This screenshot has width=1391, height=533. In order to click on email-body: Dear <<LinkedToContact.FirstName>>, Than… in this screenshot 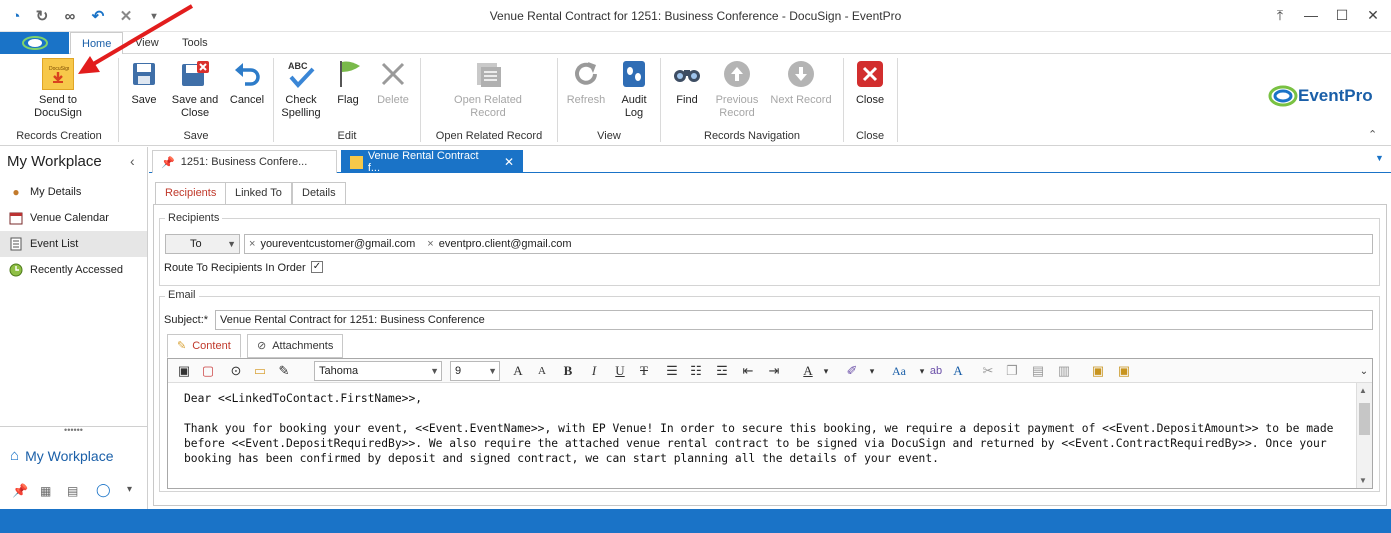, I will do `click(764, 428)`.